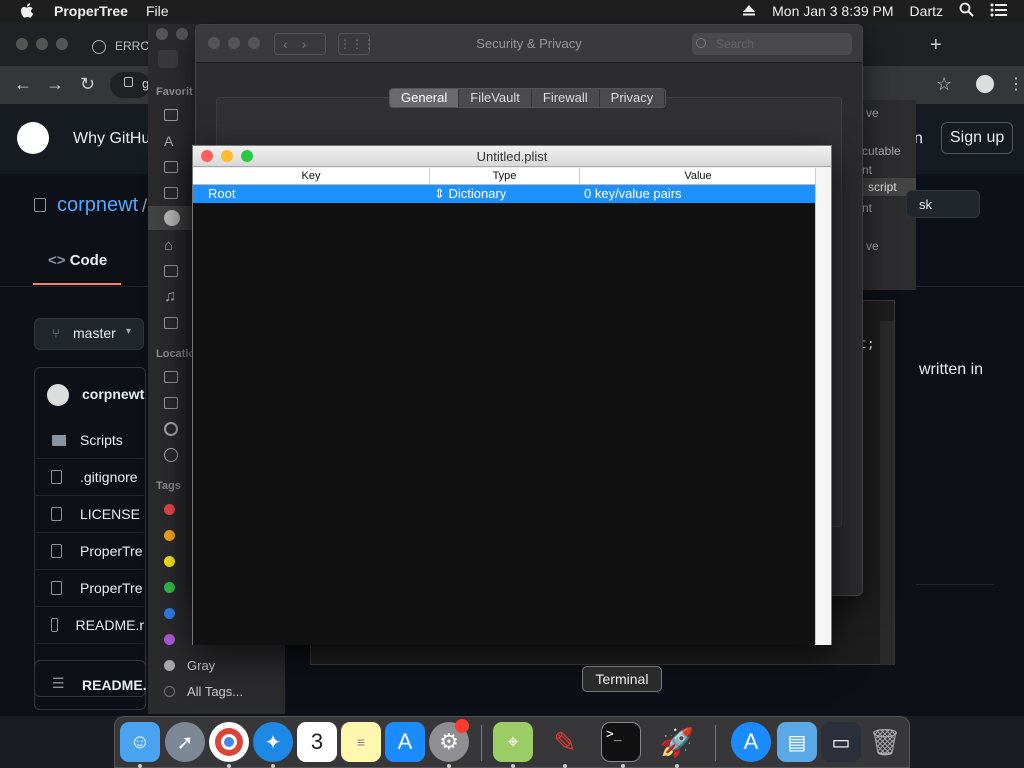  I want to click on table-row: Root ⇕ Dictionary 0 key/value pairs, so click(504, 194).